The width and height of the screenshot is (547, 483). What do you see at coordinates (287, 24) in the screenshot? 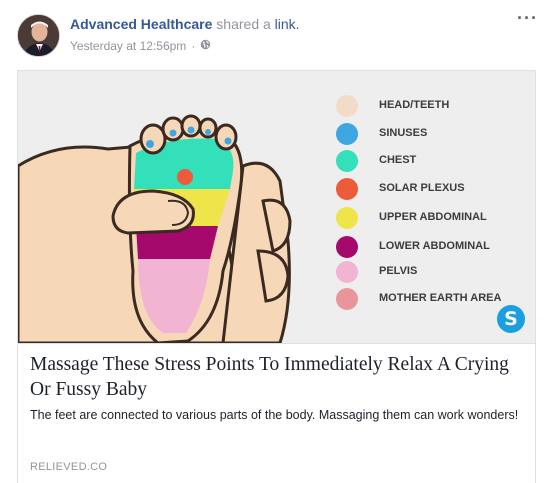
I see `link-word: link.` at bounding box center [287, 24].